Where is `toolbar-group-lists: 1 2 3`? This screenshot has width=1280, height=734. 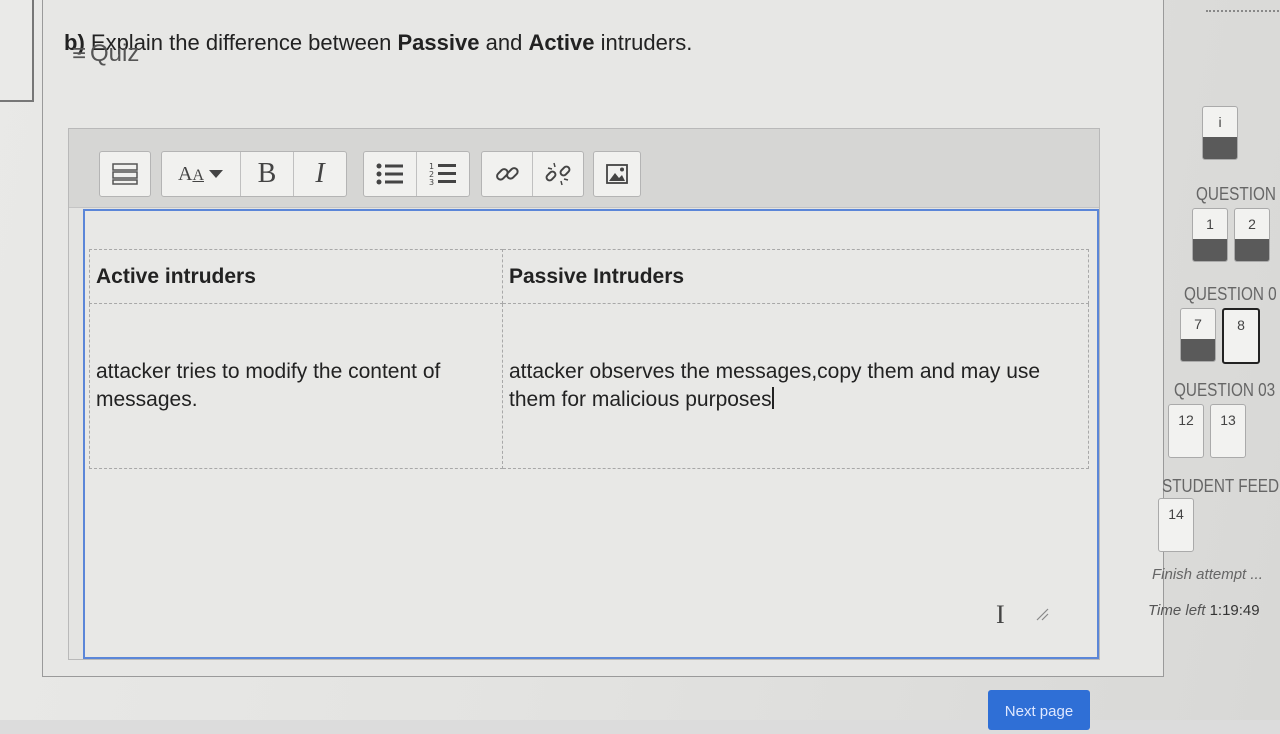 toolbar-group-lists: 1 2 3 is located at coordinates (416, 174).